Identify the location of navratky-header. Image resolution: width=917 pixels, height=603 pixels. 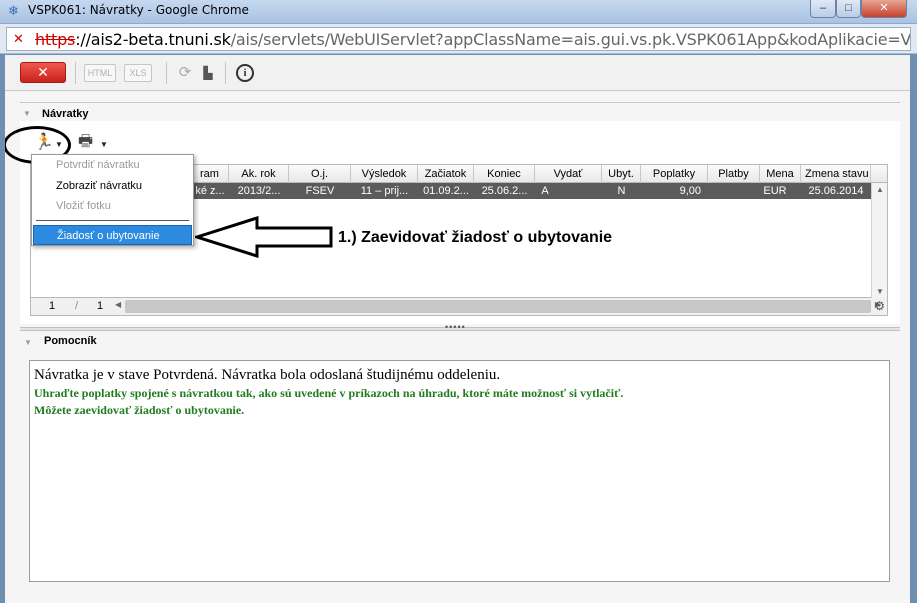
(460, 112).